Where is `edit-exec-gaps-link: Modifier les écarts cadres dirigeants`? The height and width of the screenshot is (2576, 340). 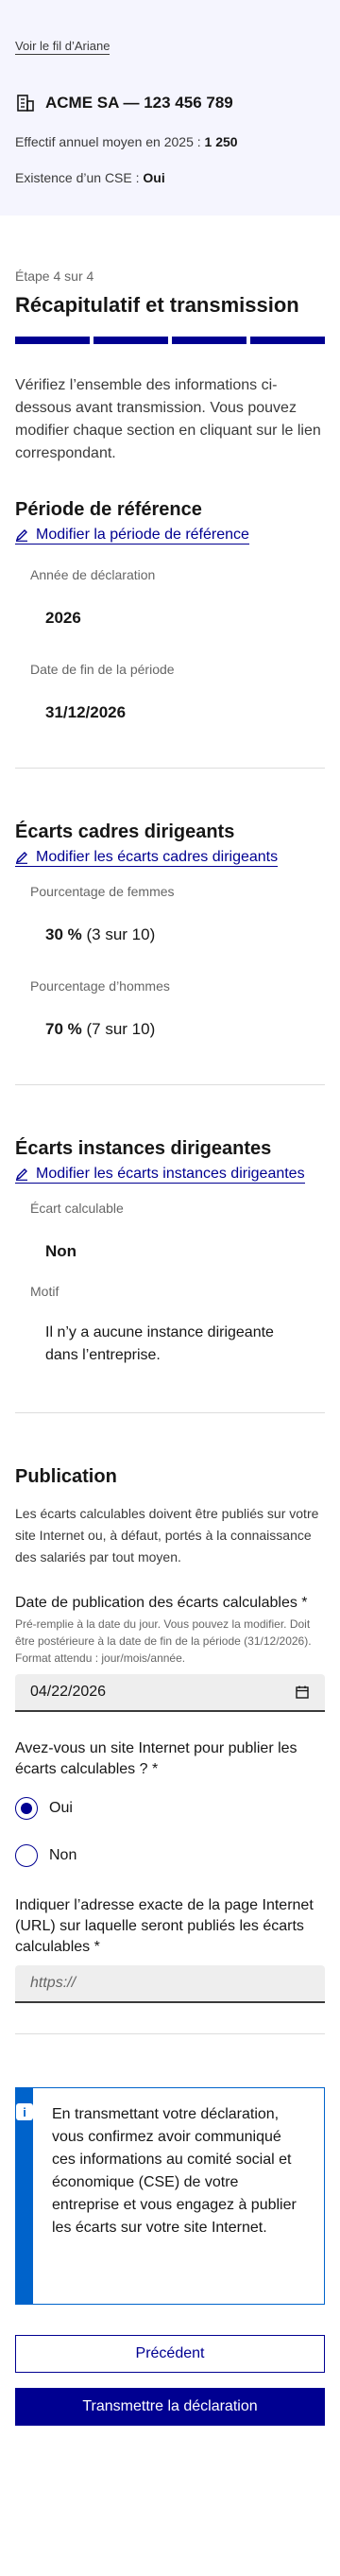
edit-exec-gaps-link: Modifier les écarts cadres dirigeants is located at coordinates (147, 858).